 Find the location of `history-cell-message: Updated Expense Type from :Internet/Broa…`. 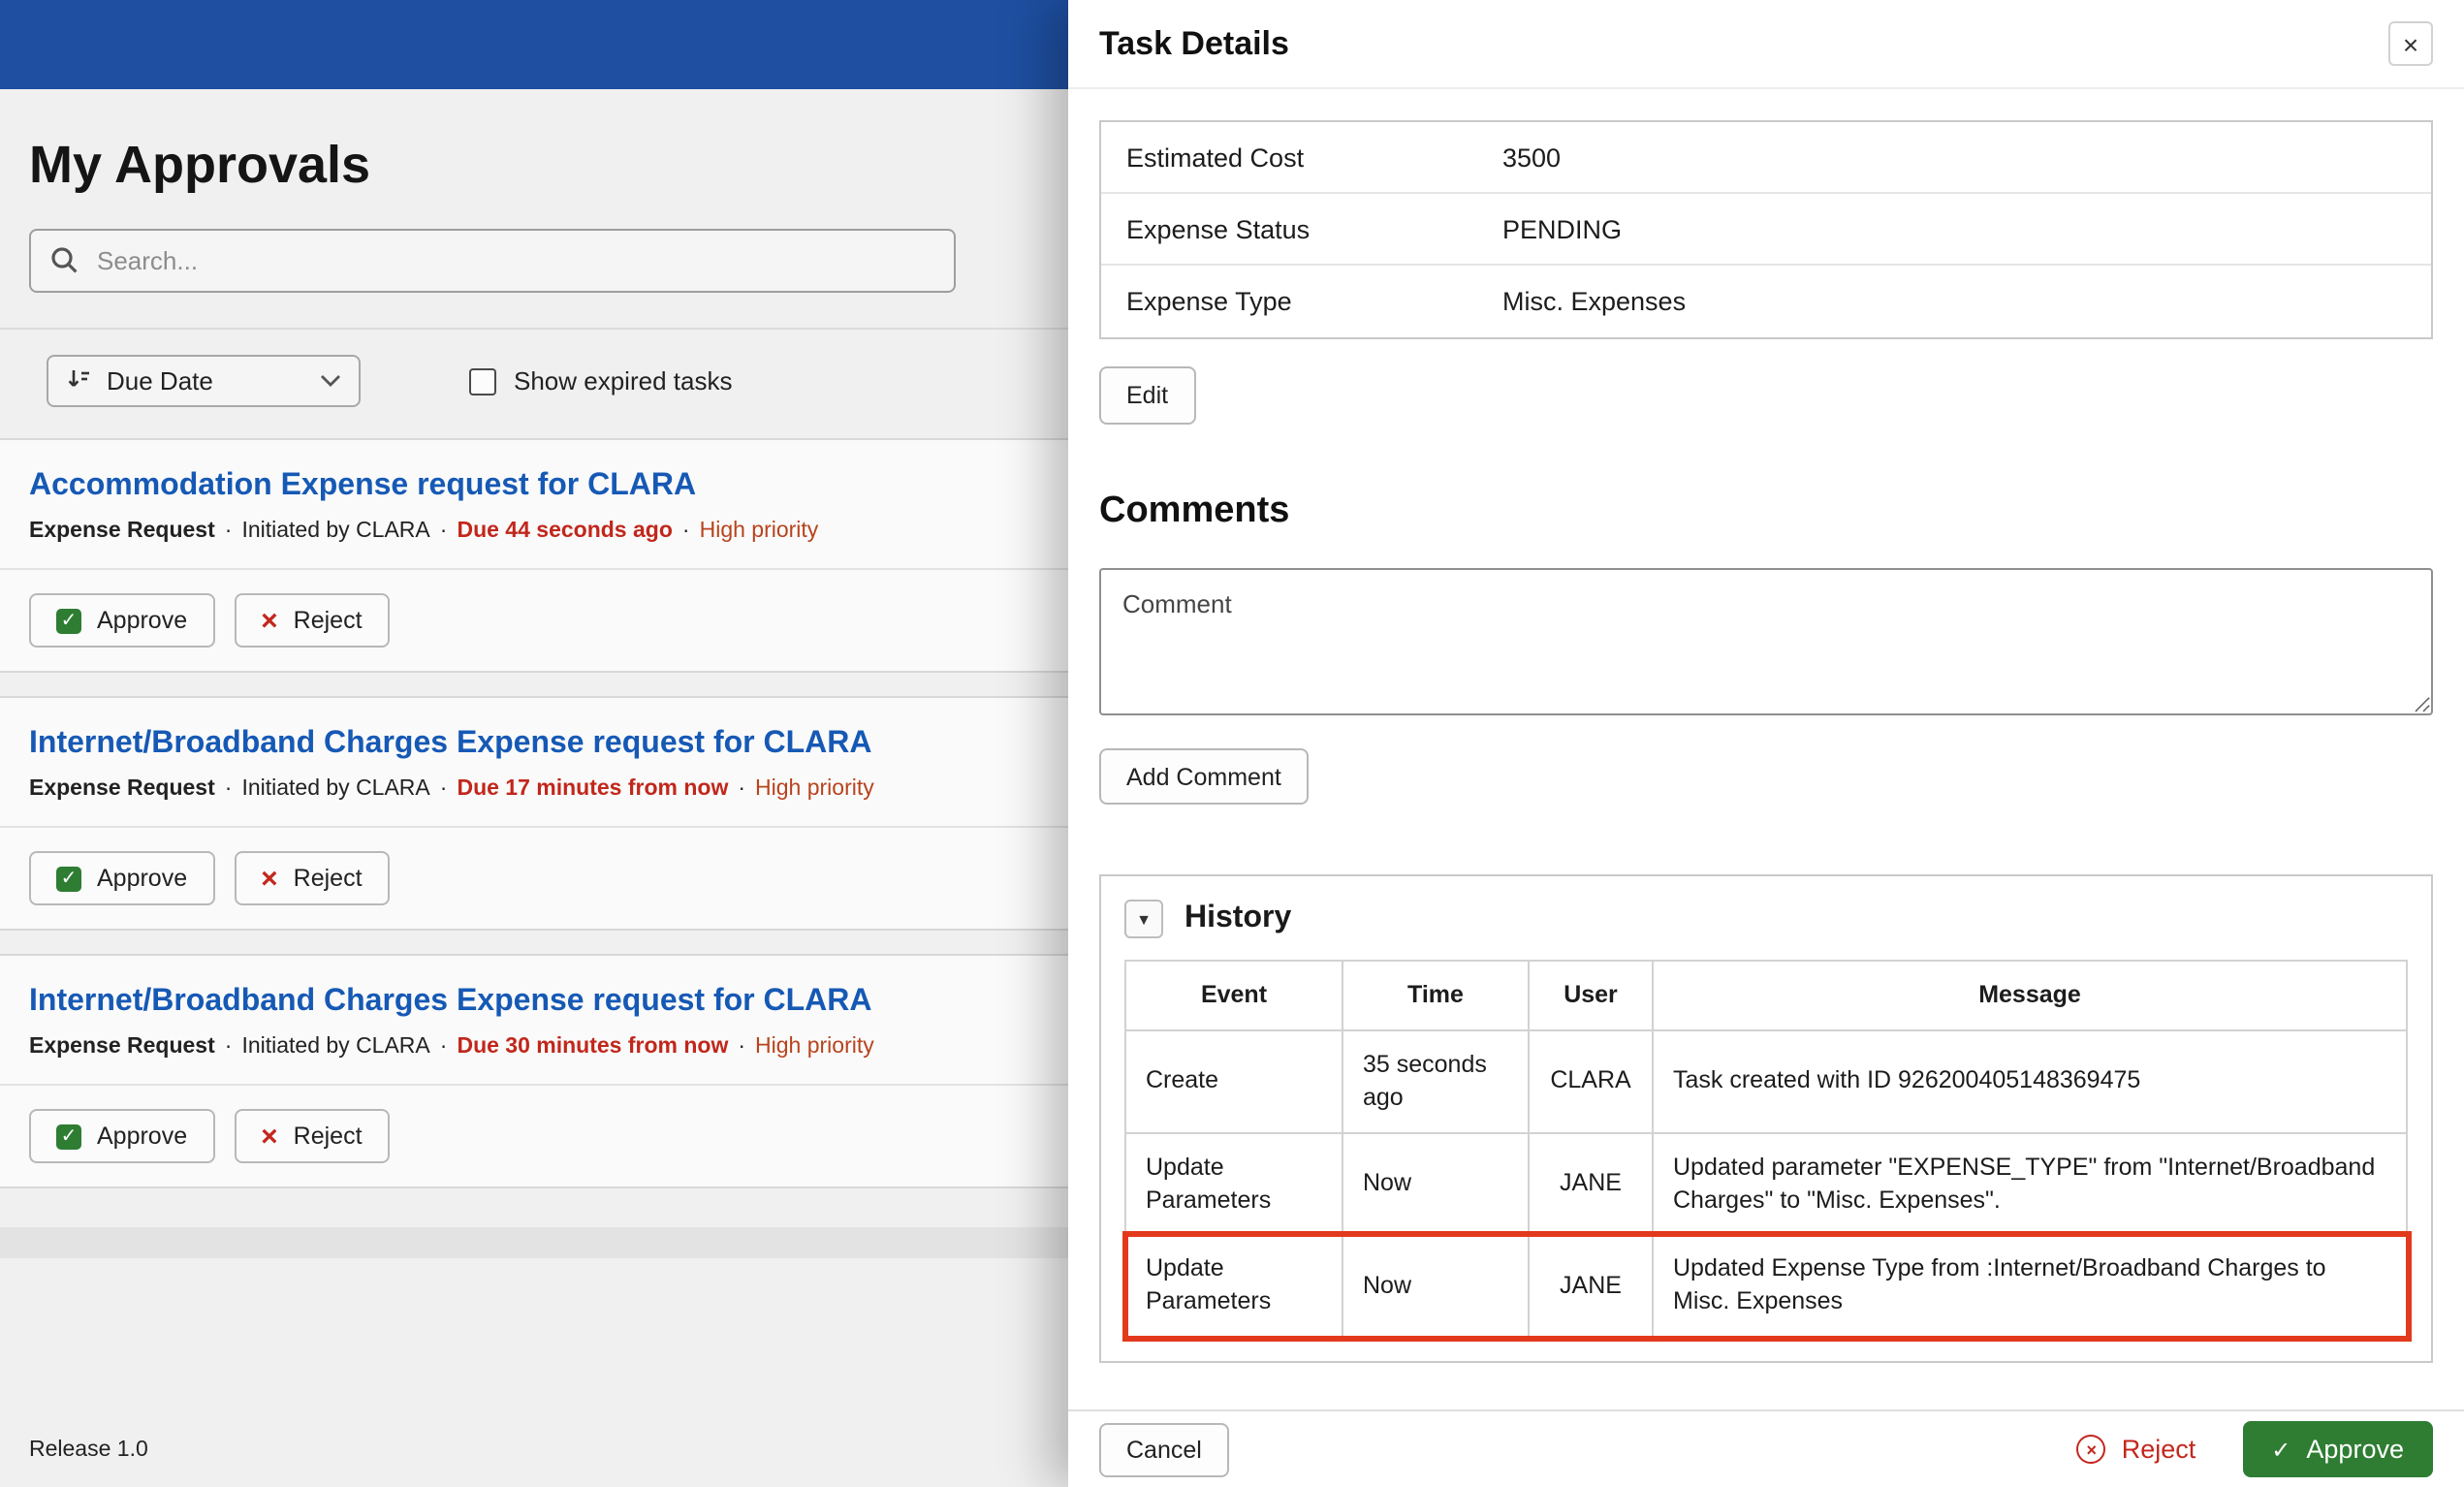

history-cell-message: Updated Expense Type from :Internet/Broa… is located at coordinates (2030, 1286).